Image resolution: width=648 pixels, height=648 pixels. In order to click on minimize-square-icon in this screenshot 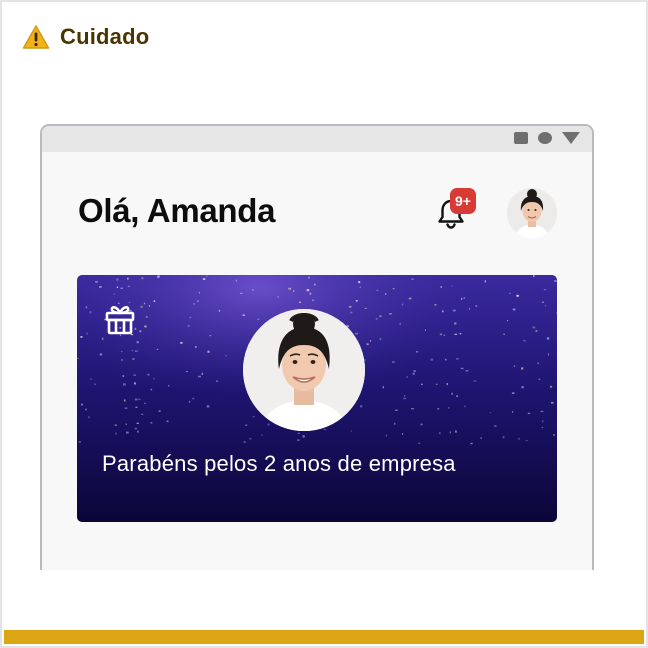, I will do `click(521, 138)`.